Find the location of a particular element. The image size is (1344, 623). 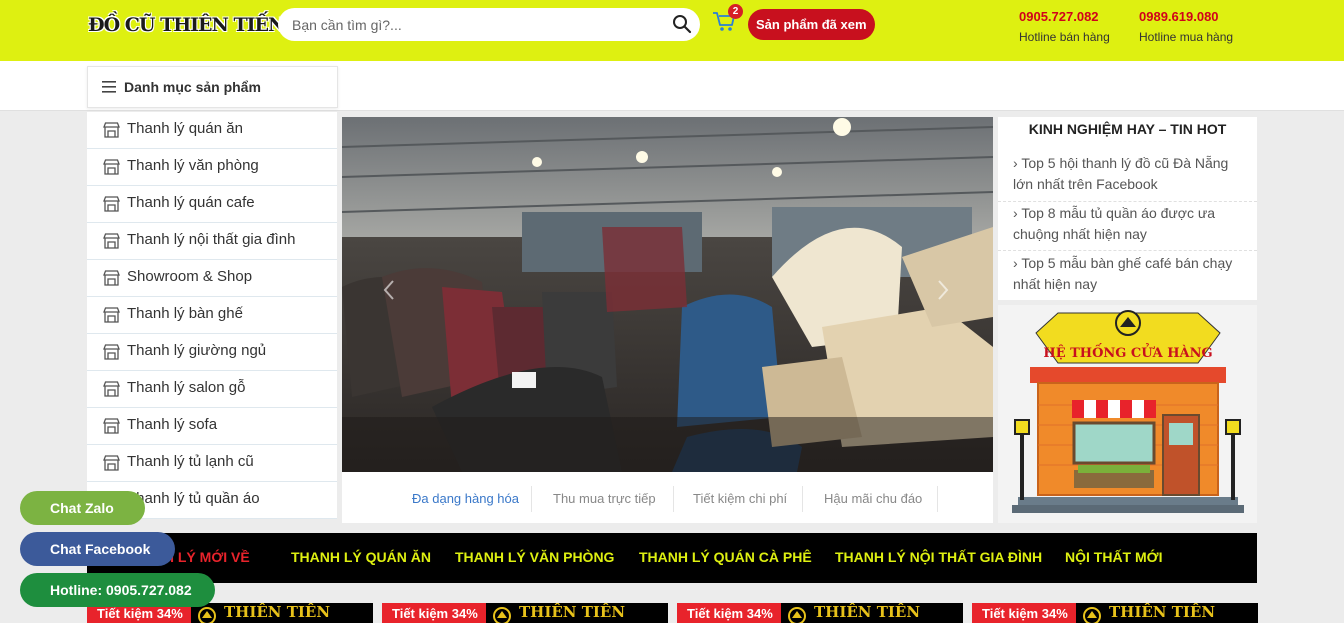

slider-tab: Tiết kiệm chi phí is located at coordinates (740, 498).